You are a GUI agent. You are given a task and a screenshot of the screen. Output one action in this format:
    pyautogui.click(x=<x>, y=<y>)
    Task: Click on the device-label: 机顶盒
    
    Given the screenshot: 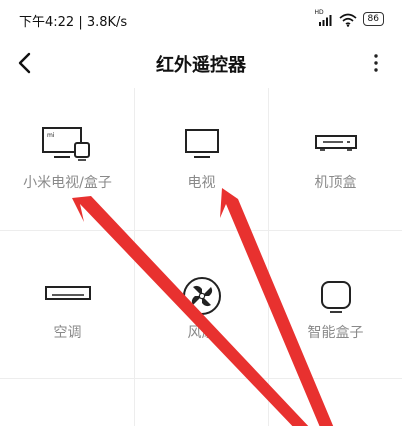 What is the action you would take?
    pyautogui.click(x=335, y=183)
    